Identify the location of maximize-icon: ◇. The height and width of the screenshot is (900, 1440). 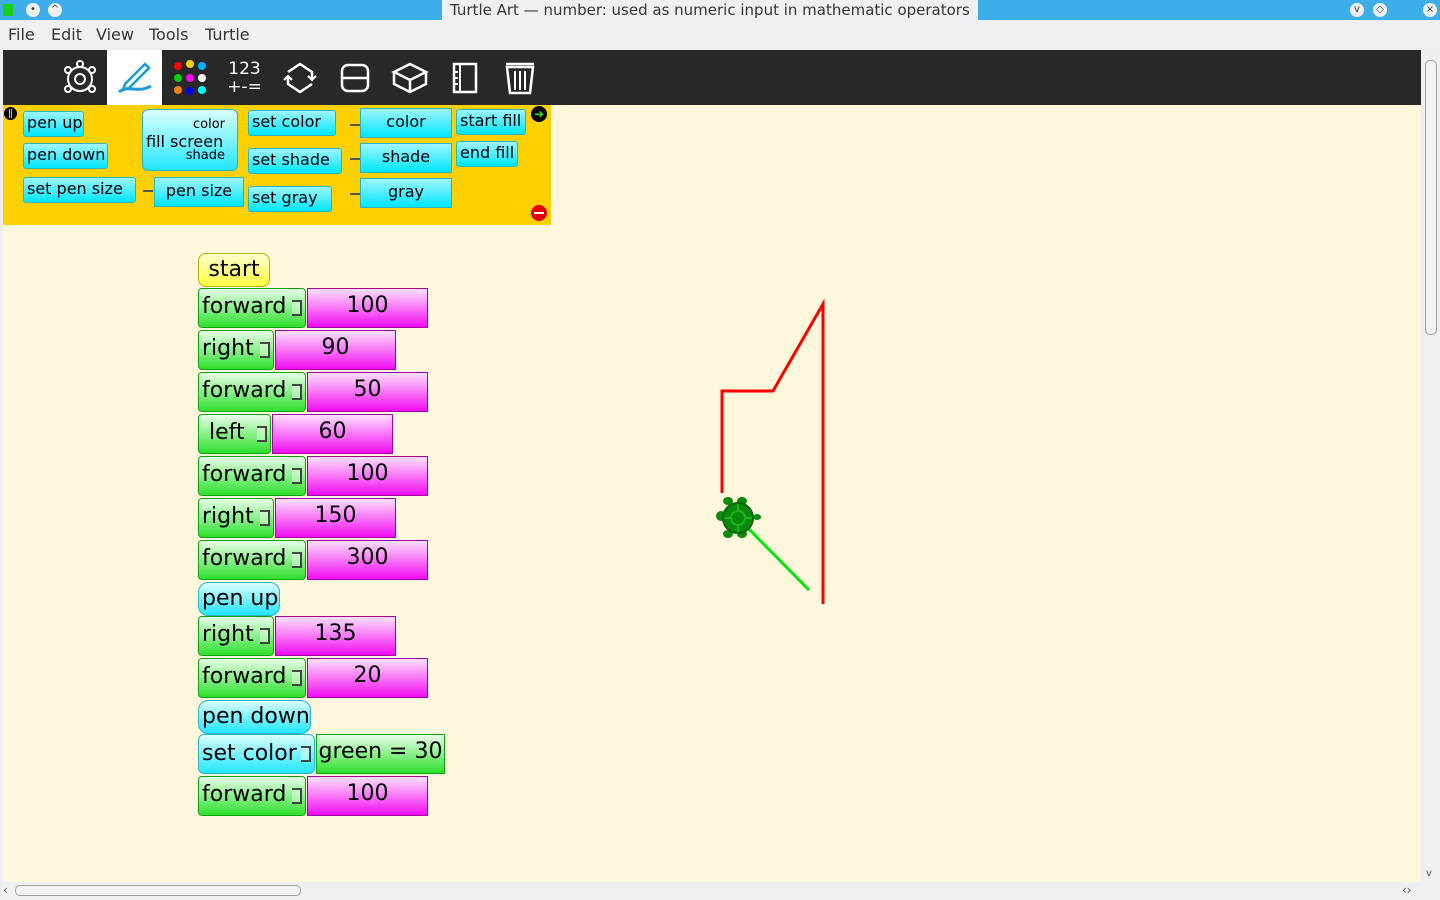
(1380, 10).